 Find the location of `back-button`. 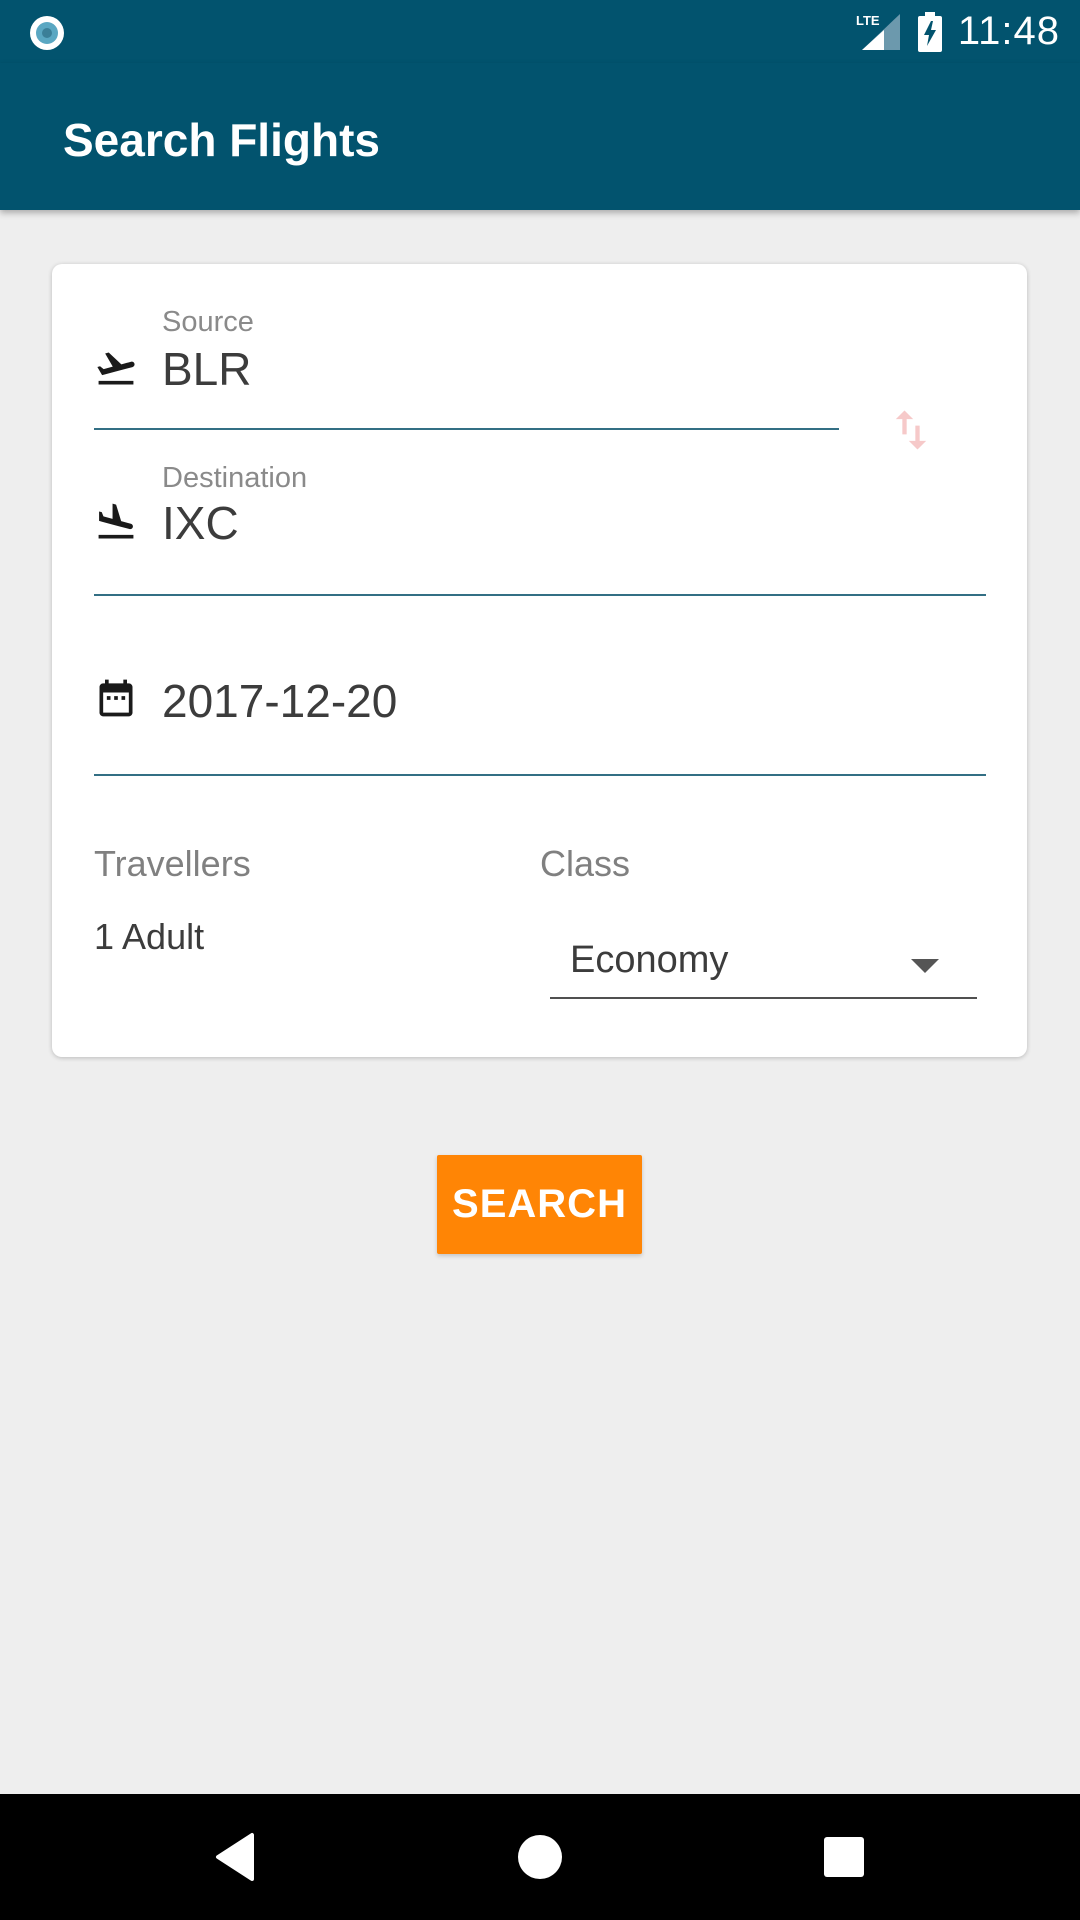

back-button is located at coordinates (236, 1857).